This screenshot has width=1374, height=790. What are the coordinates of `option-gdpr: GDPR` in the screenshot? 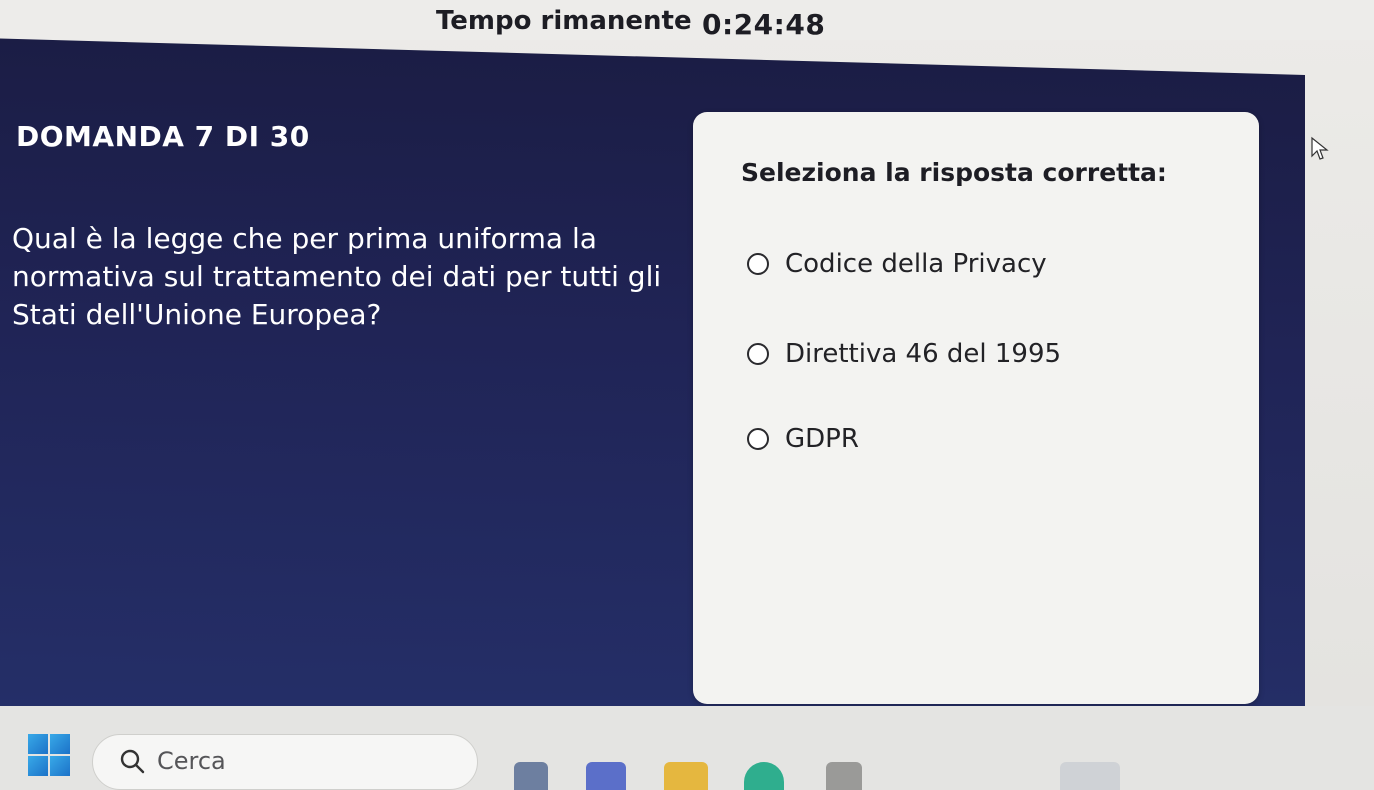 It's located at (803, 439).